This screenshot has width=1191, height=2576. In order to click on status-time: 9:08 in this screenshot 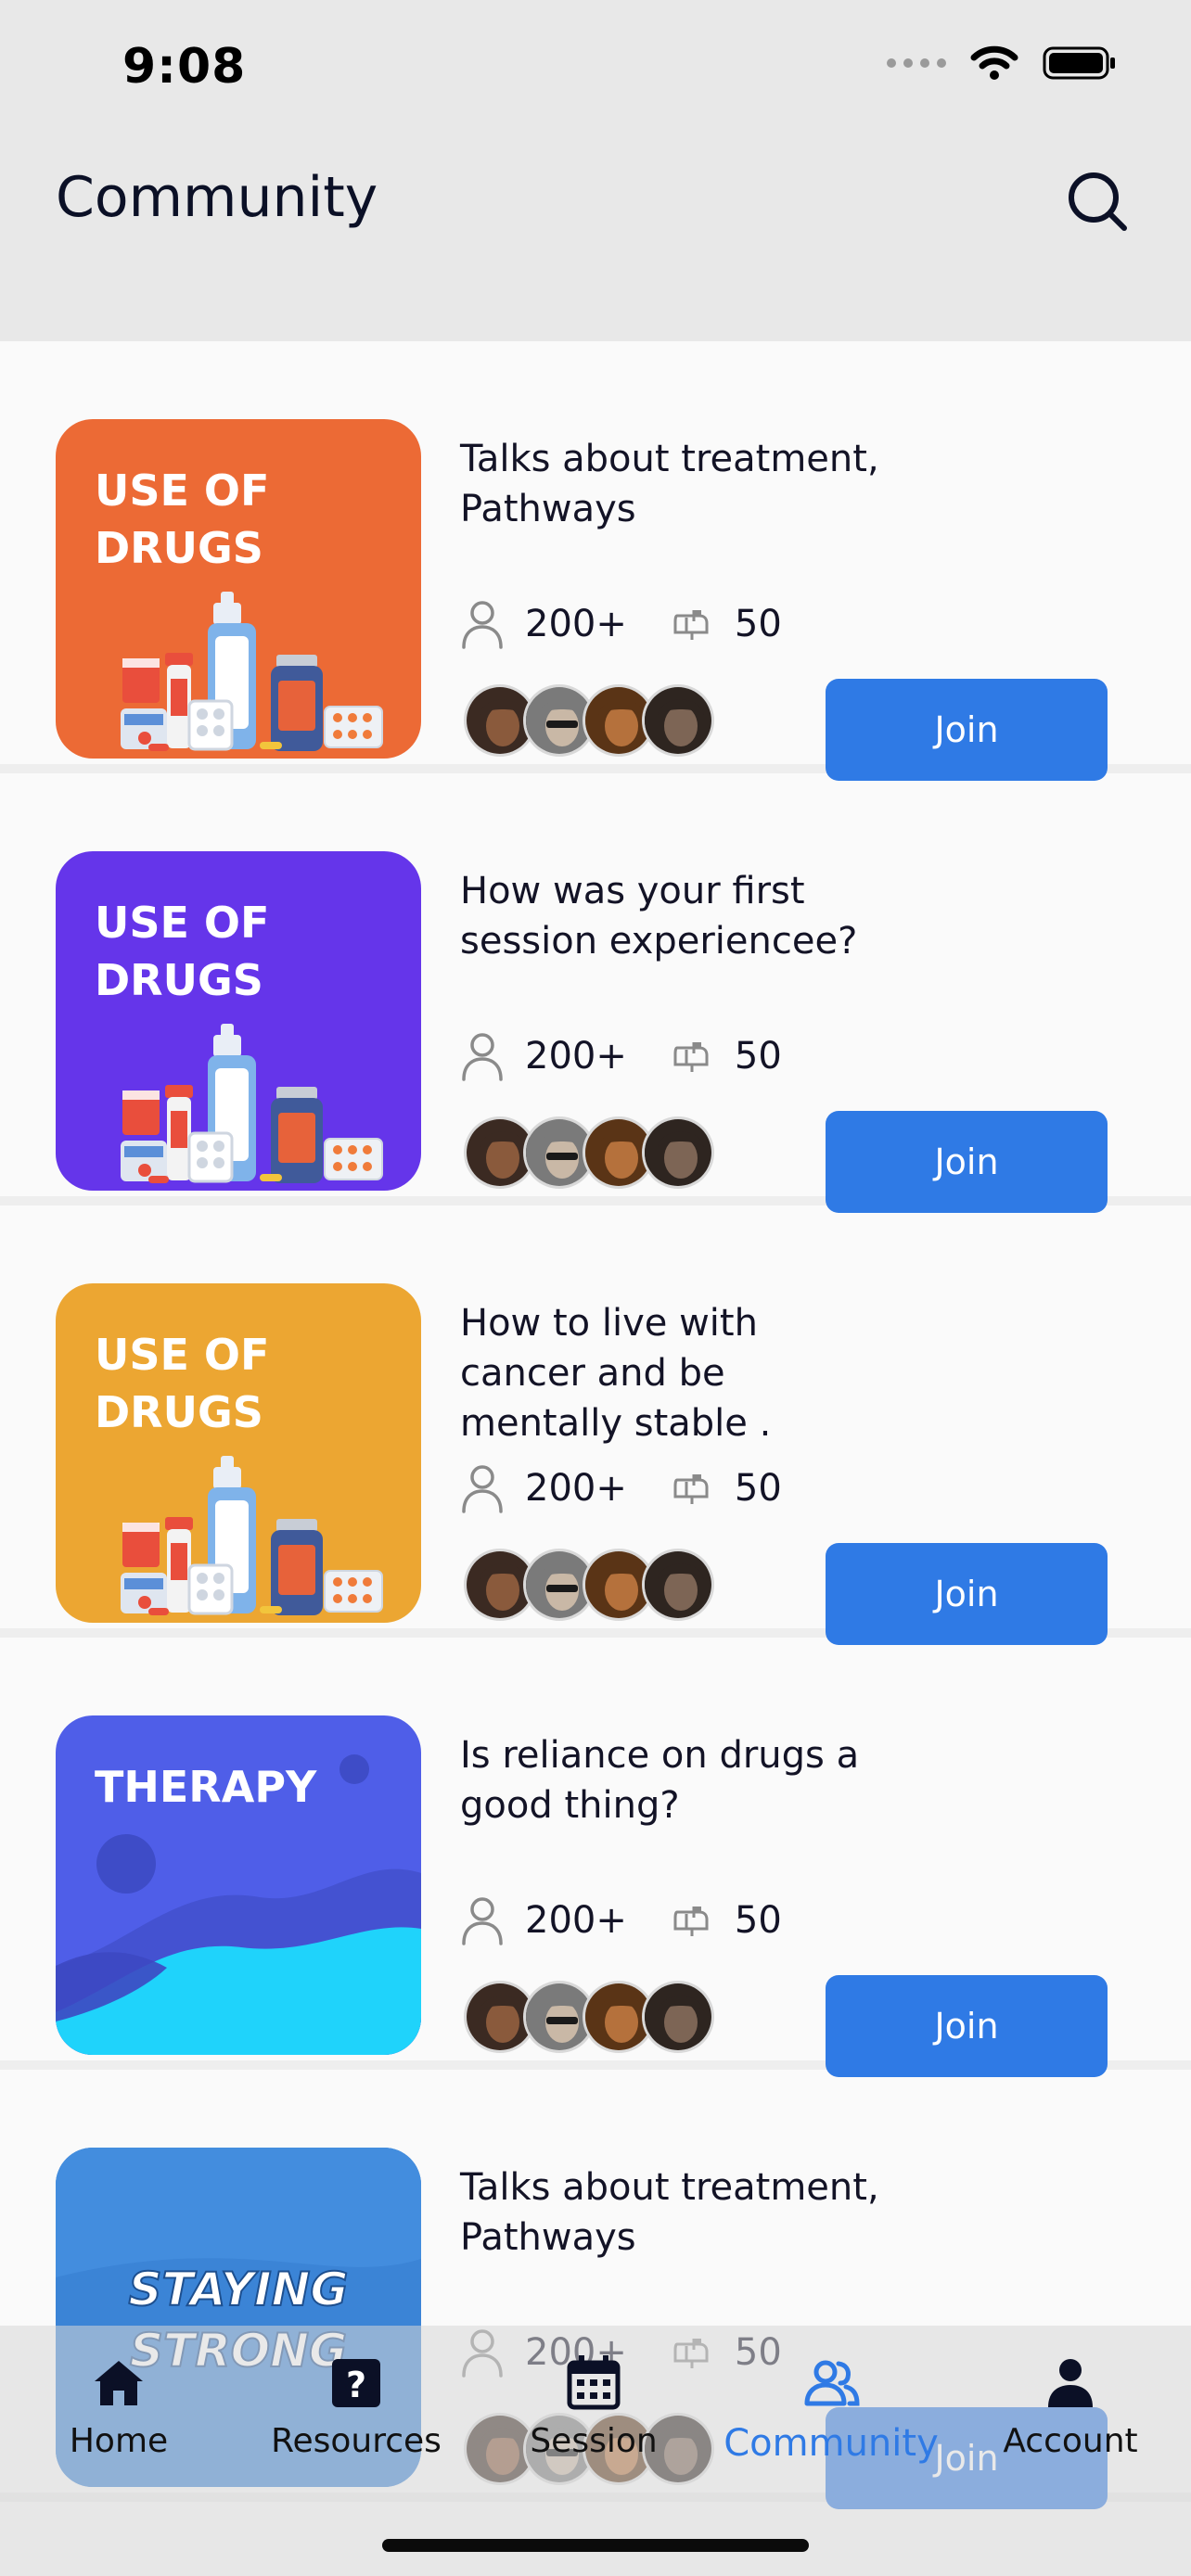, I will do `click(184, 67)`.